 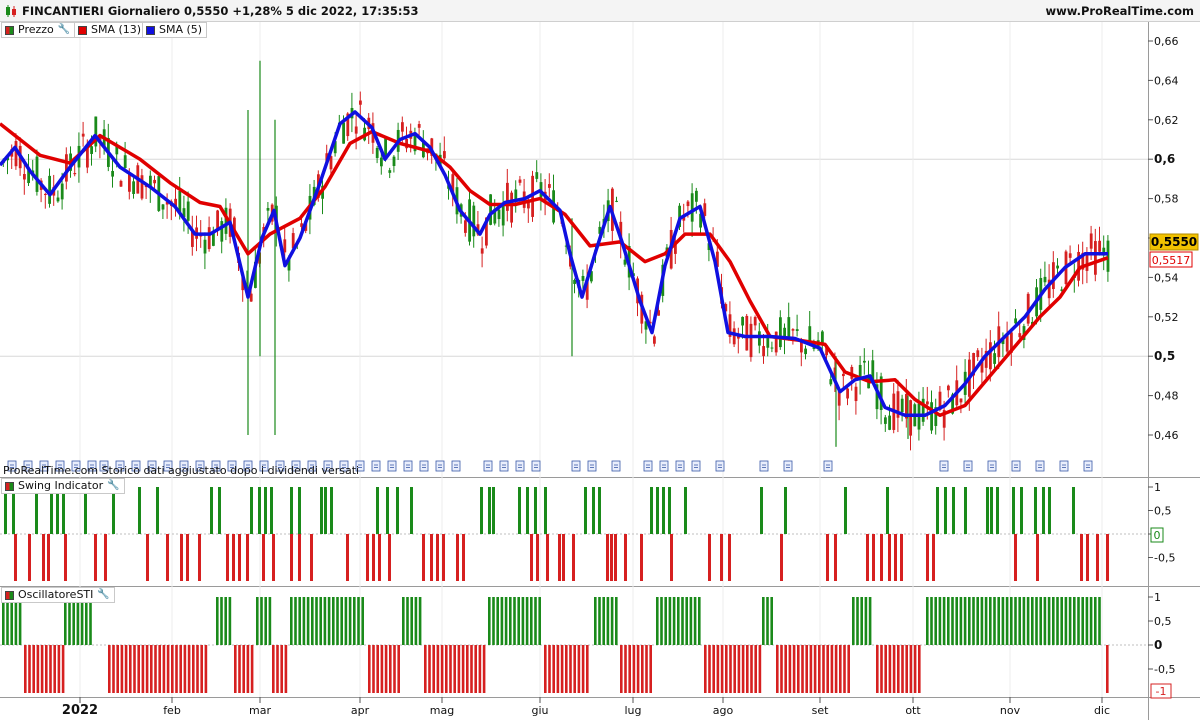 I want to click on price-legend-label: Prezzo, so click(x=36, y=30).